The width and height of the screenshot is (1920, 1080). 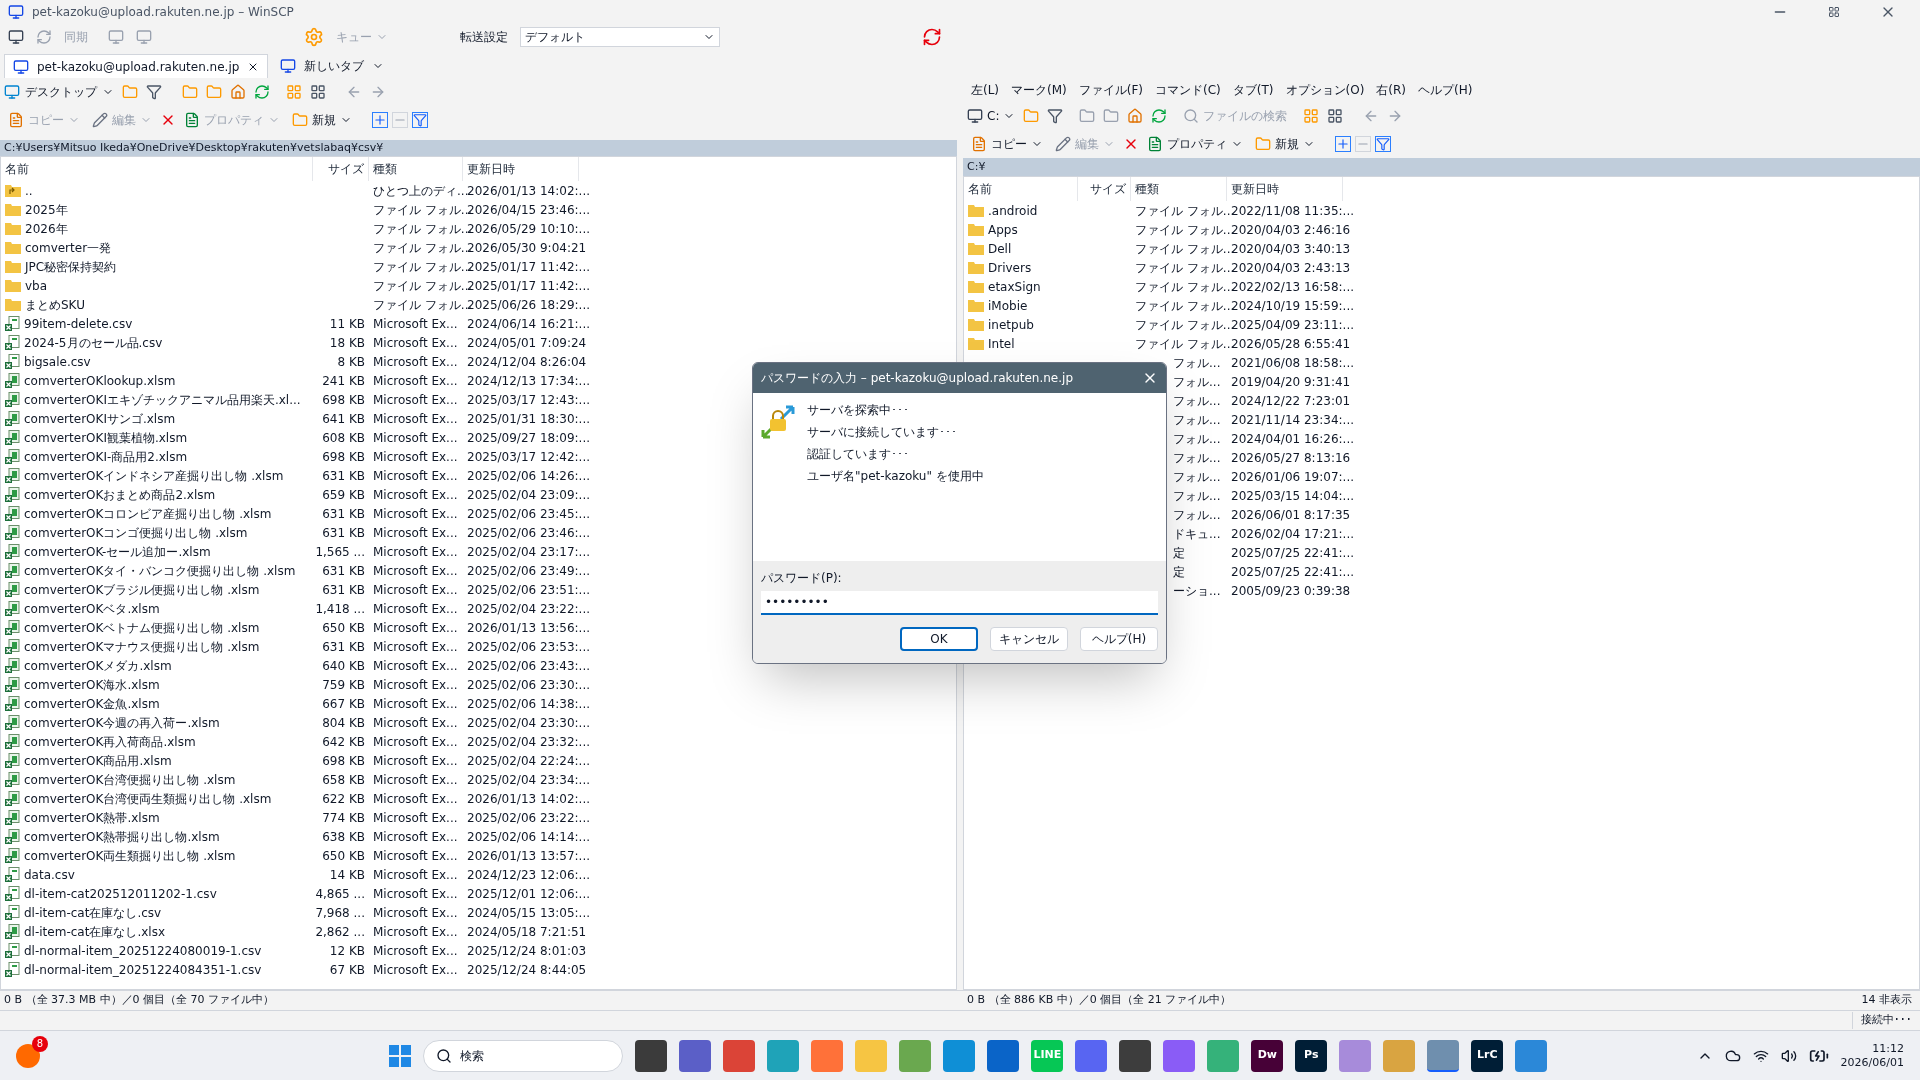 I want to click on menu-item: ヘルプ(H), so click(x=1445, y=90).